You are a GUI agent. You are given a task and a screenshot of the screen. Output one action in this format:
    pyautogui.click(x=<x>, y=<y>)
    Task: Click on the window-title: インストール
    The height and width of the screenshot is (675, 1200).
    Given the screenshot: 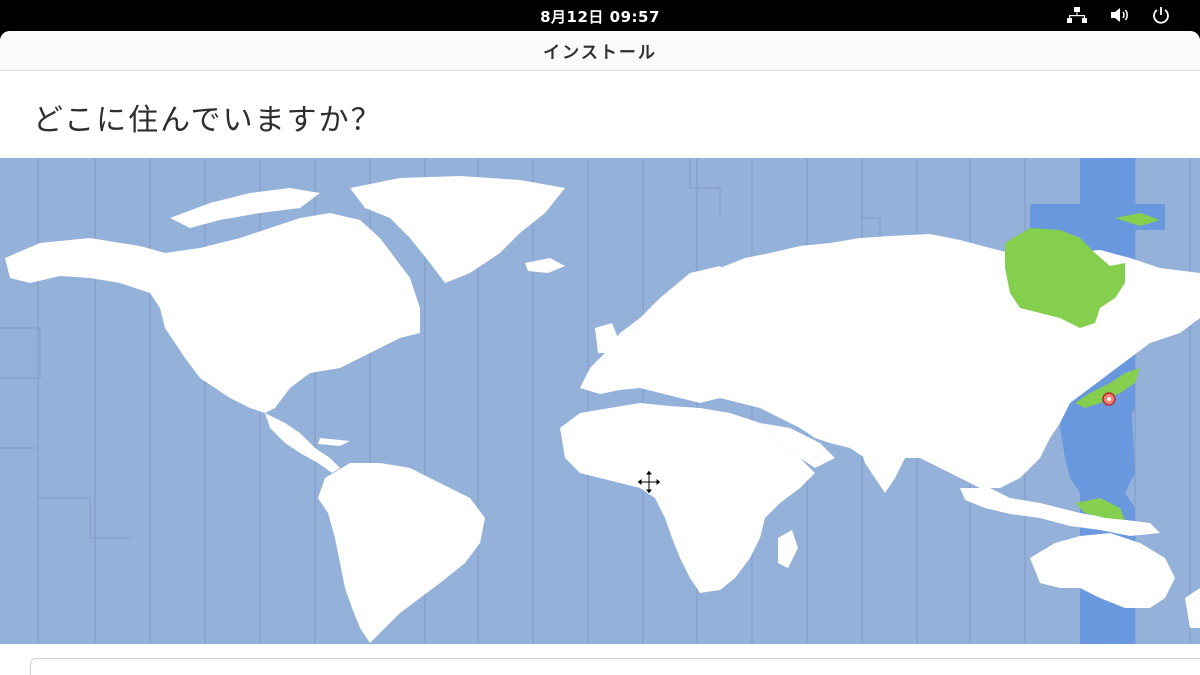 What is the action you would take?
    pyautogui.click(x=600, y=53)
    